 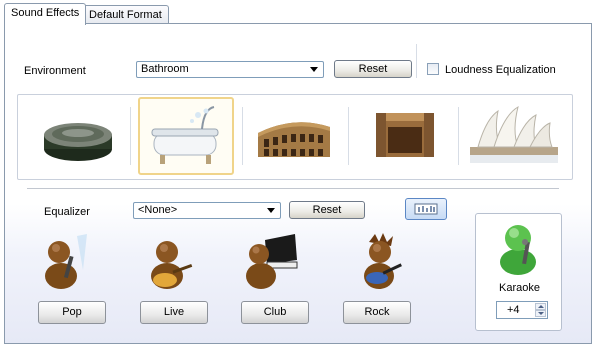 I want to click on loudness-equalization-checkbox, so click(x=433, y=69).